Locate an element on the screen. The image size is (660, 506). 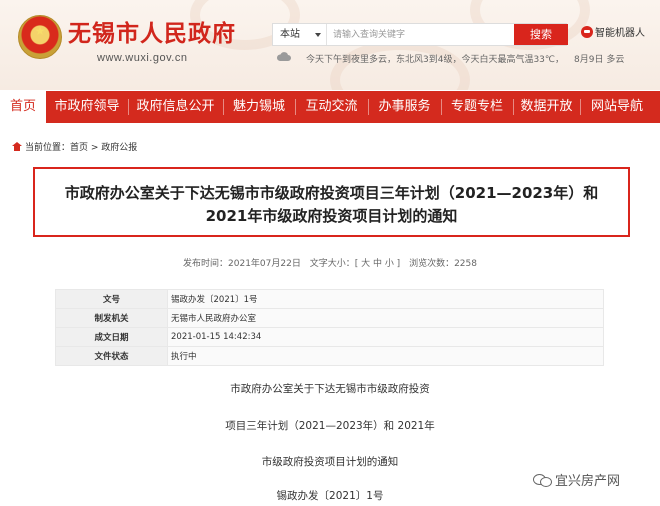
nav-item-home: 首页 is located at coordinates (23, 107).